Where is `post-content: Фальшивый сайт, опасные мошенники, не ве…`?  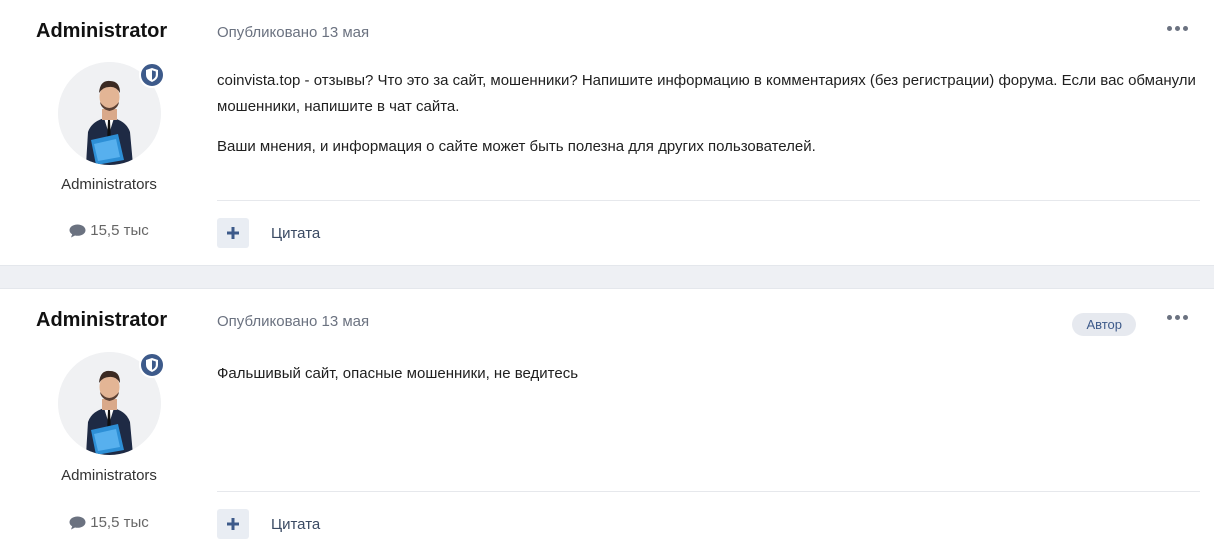
post-content: Фальшивый сайт, опасные мошенники, не ве… is located at coordinates (708, 374).